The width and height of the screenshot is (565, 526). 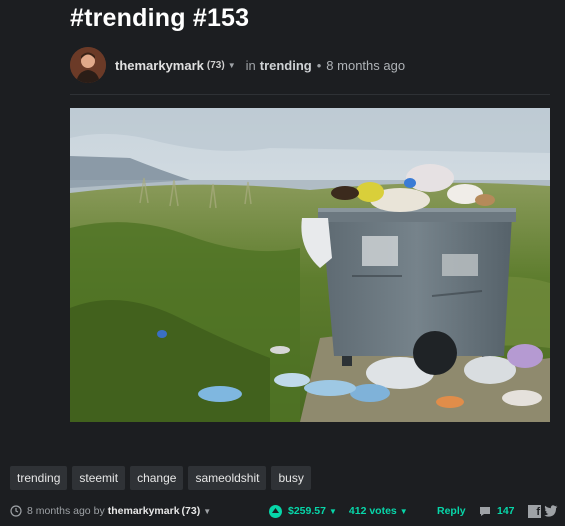 I want to click on comments-count: 147, so click(x=506, y=511).